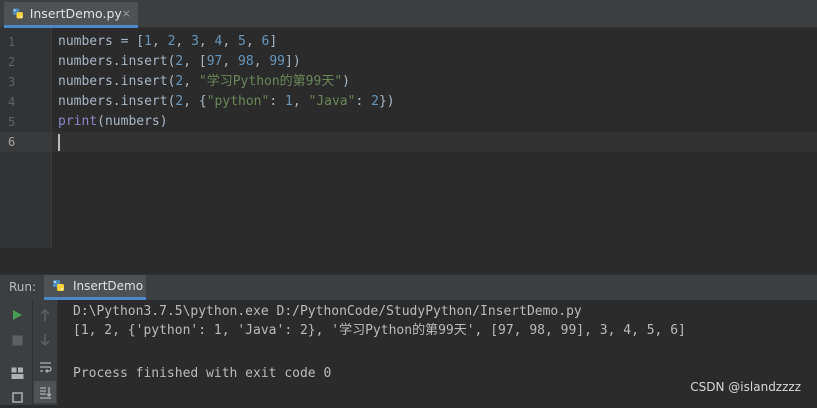 This screenshot has height=408, width=817. I want to click on arrow-up-icon, so click(45, 314).